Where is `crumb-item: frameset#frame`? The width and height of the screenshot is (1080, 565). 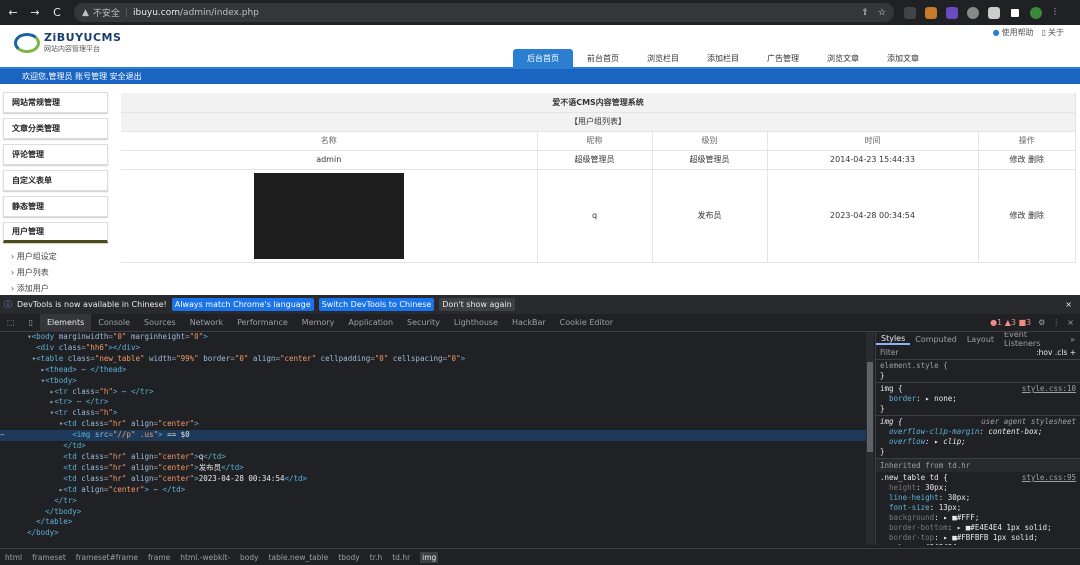
crumb-item: frameset#frame is located at coordinates (107, 557).